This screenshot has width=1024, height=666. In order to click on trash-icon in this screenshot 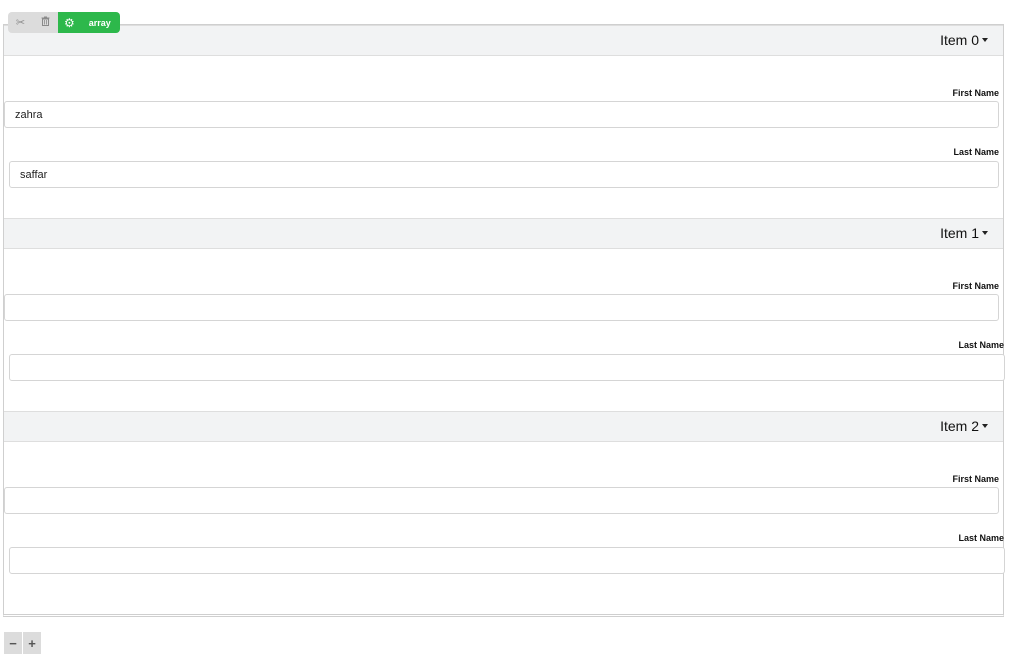, I will do `click(45, 22)`.